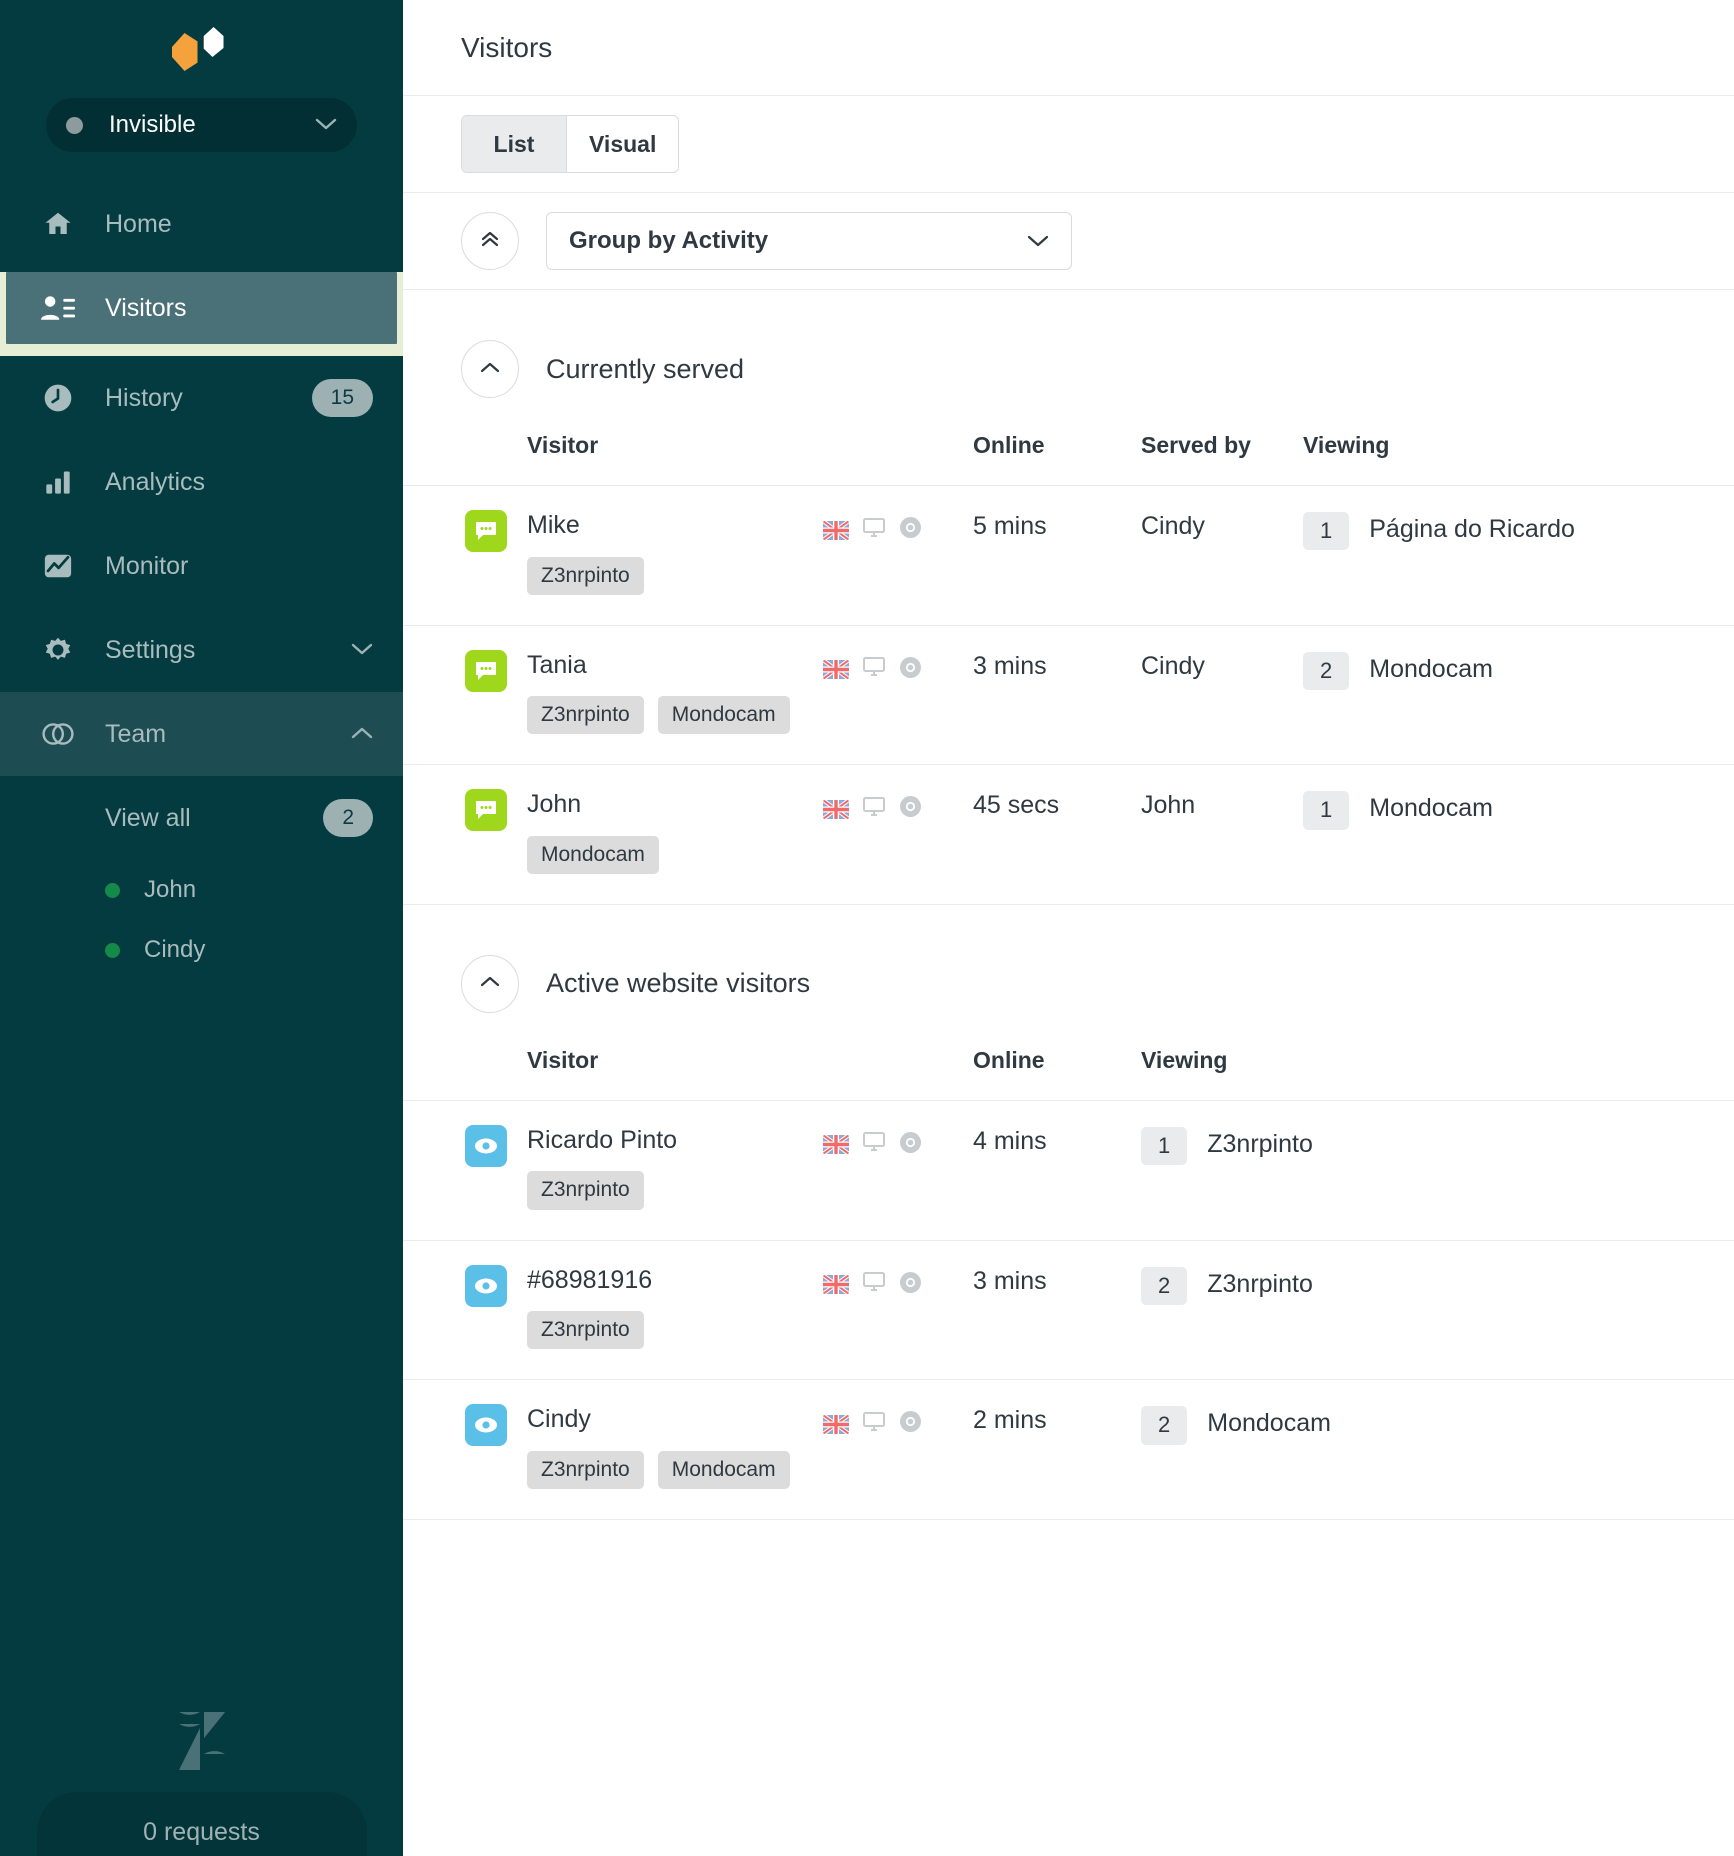 The width and height of the screenshot is (1734, 1856). I want to click on column-header-online: Online, so click(1057, 1073).